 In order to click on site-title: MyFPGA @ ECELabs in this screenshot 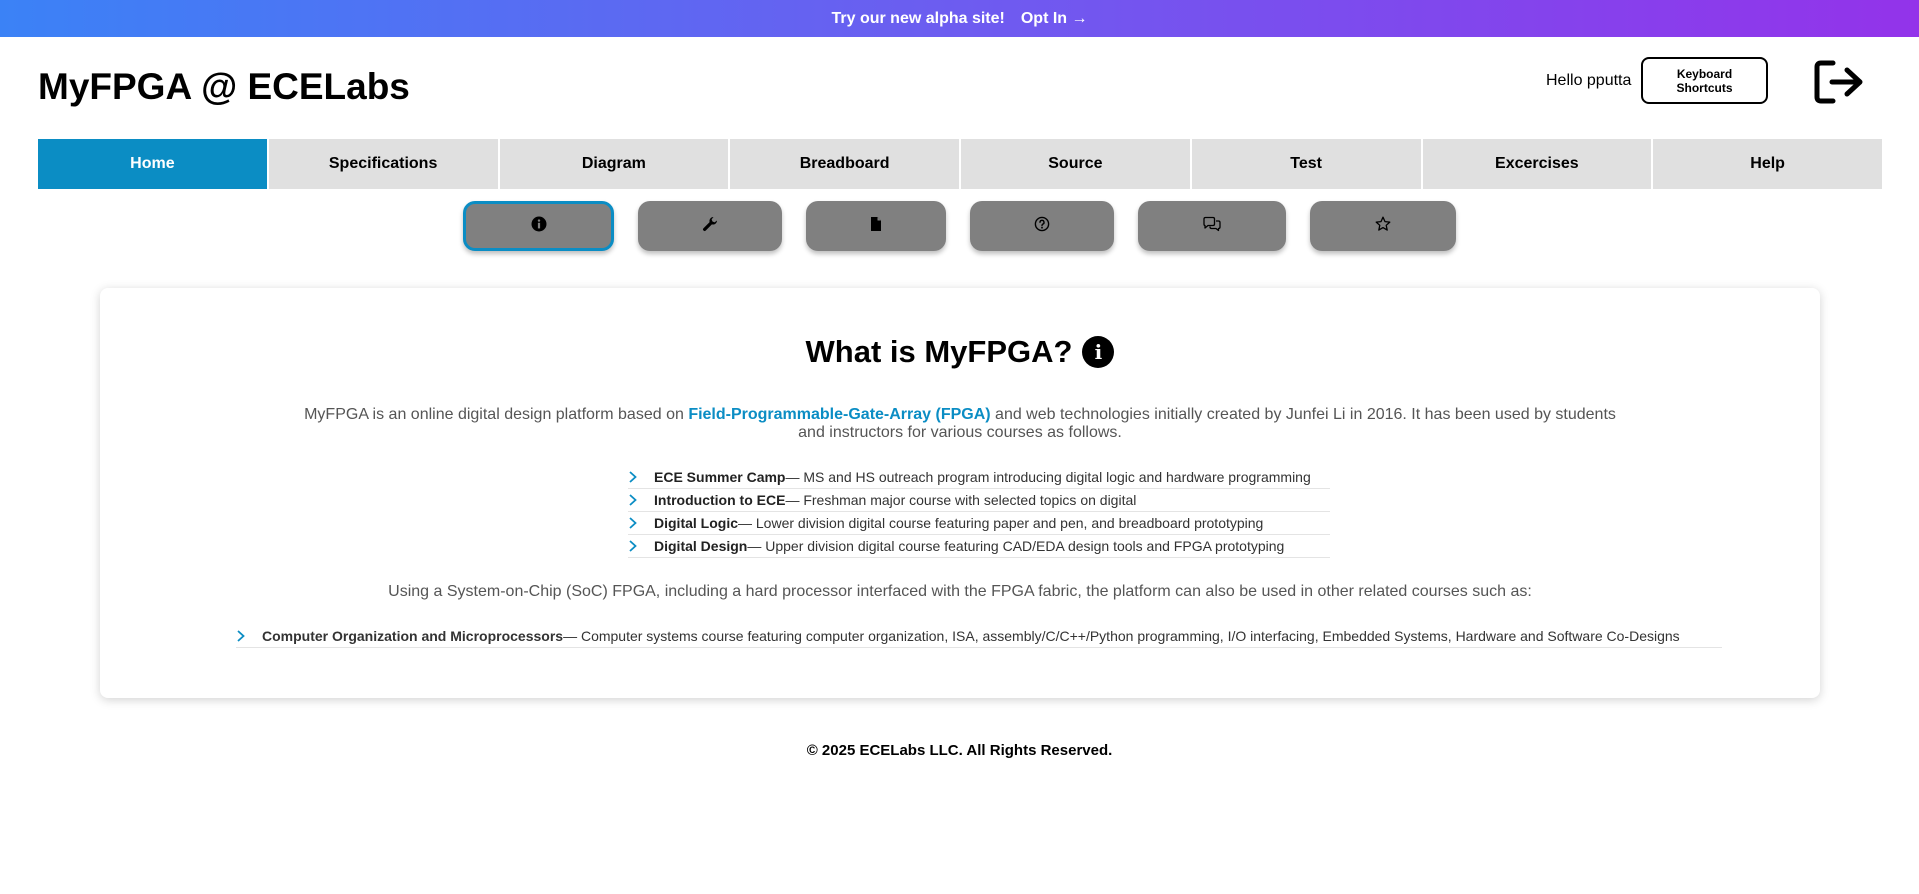, I will do `click(224, 86)`.